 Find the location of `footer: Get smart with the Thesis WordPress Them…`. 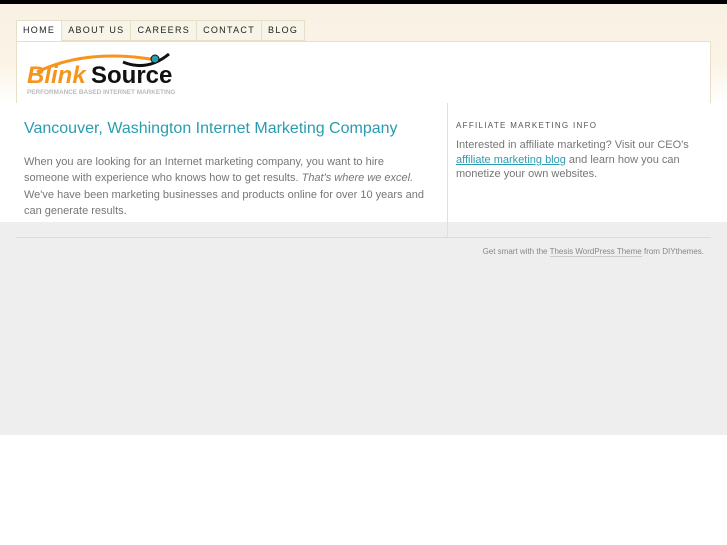

footer: Get smart with the Thesis WordPress Them… is located at coordinates (593, 252).